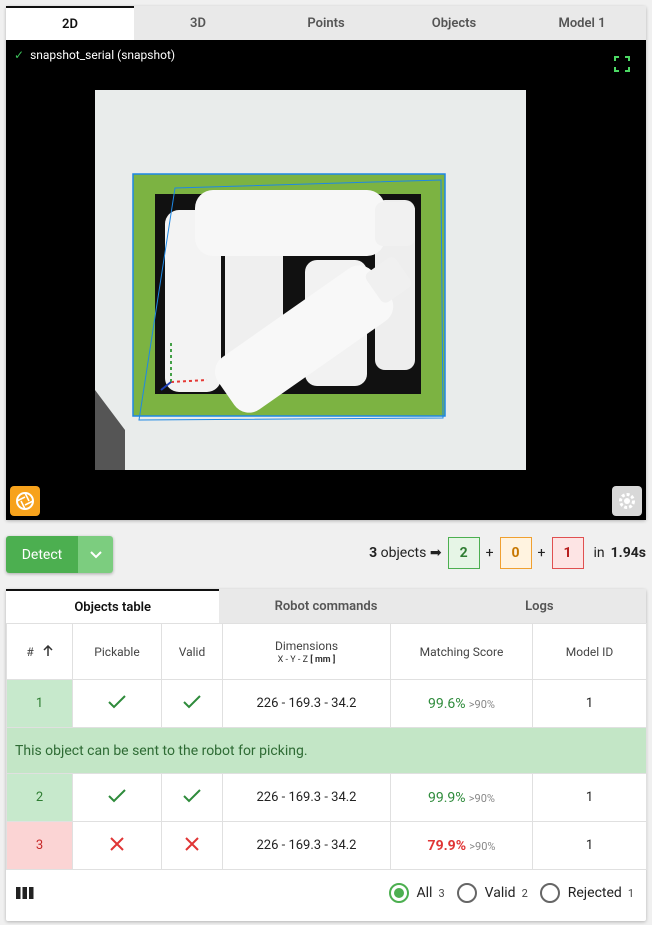 This screenshot has height=925, width=652. I want to click on row-index: 1, so click(39, 703).